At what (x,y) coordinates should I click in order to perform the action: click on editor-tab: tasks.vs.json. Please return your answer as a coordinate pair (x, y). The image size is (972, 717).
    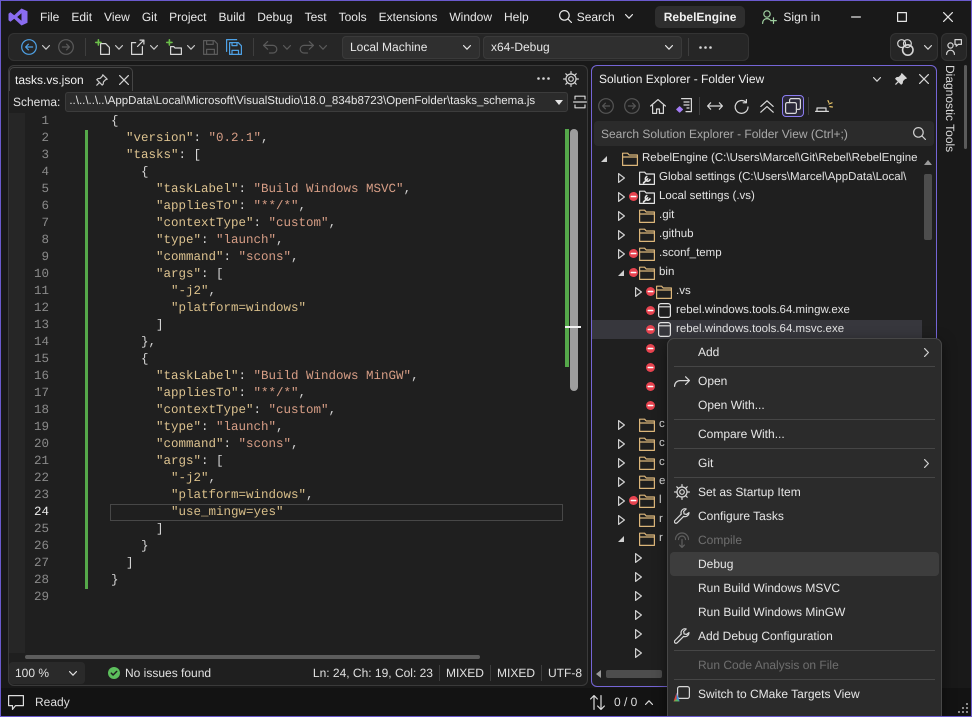
    Looking at the image, I should click on (71, 79).